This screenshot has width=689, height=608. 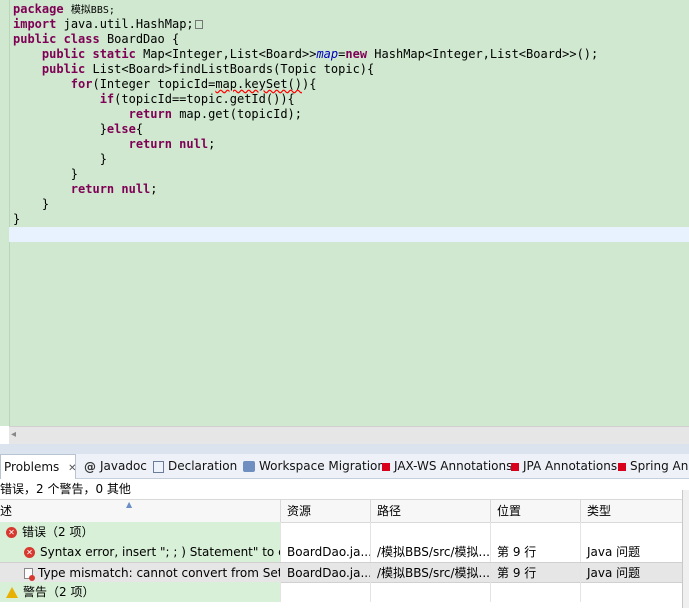 I want to click on problems-table-header: 述 ▲ 资源 路径 位置 类型, so click(x=341, y=511).